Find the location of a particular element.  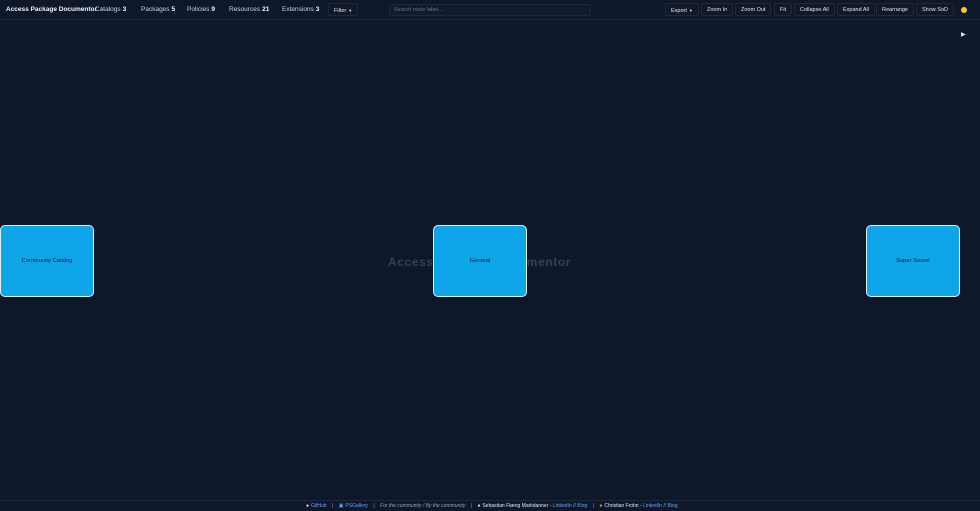

author1-linkedin-link: LinkedIn is located at coordinates (562, 506).